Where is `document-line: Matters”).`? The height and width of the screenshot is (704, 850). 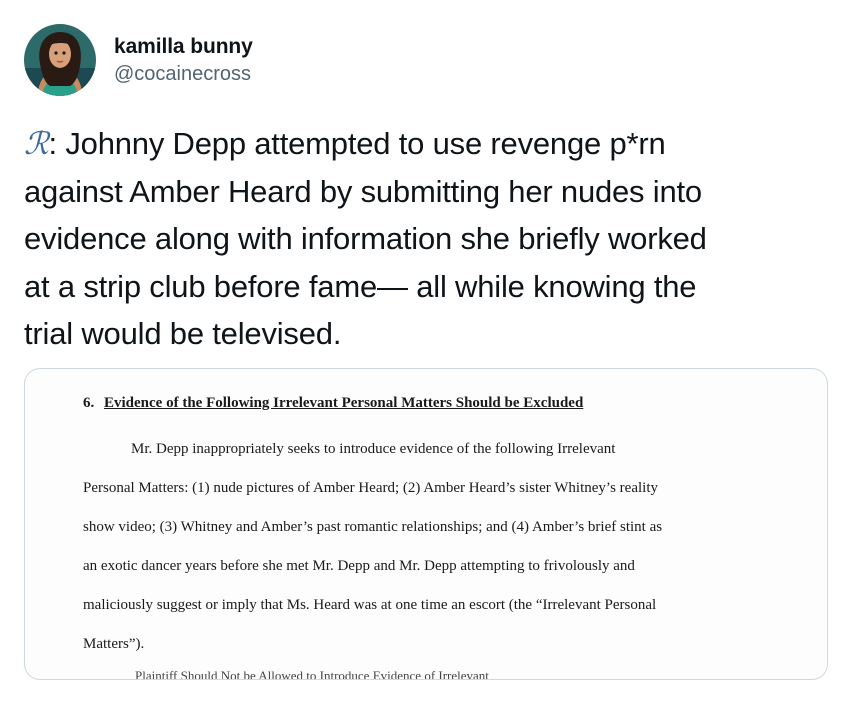
document-line: Matters”). is located at coordinates (114, 644).